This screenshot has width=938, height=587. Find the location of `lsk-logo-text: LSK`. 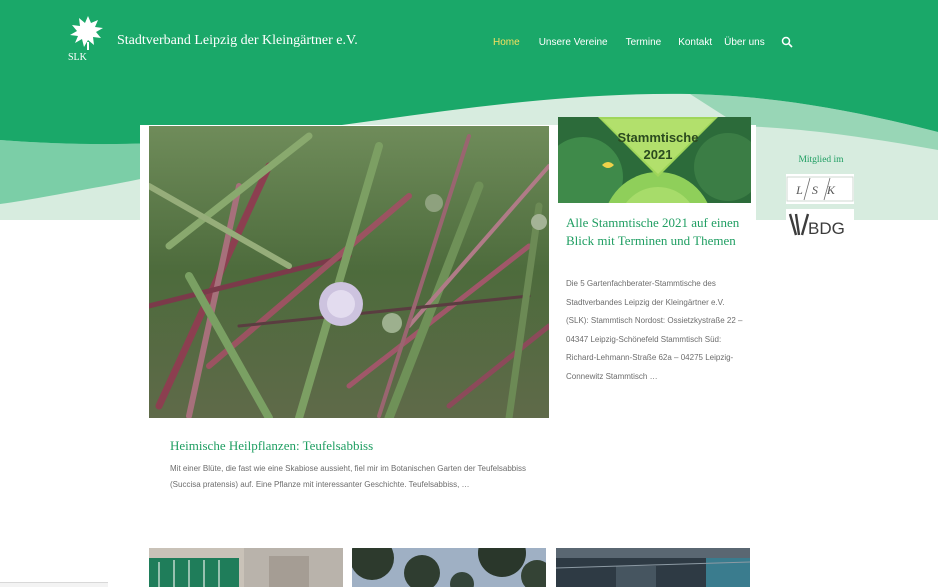

lsk-logo-text: LSK is located at coordinates (819, 190).